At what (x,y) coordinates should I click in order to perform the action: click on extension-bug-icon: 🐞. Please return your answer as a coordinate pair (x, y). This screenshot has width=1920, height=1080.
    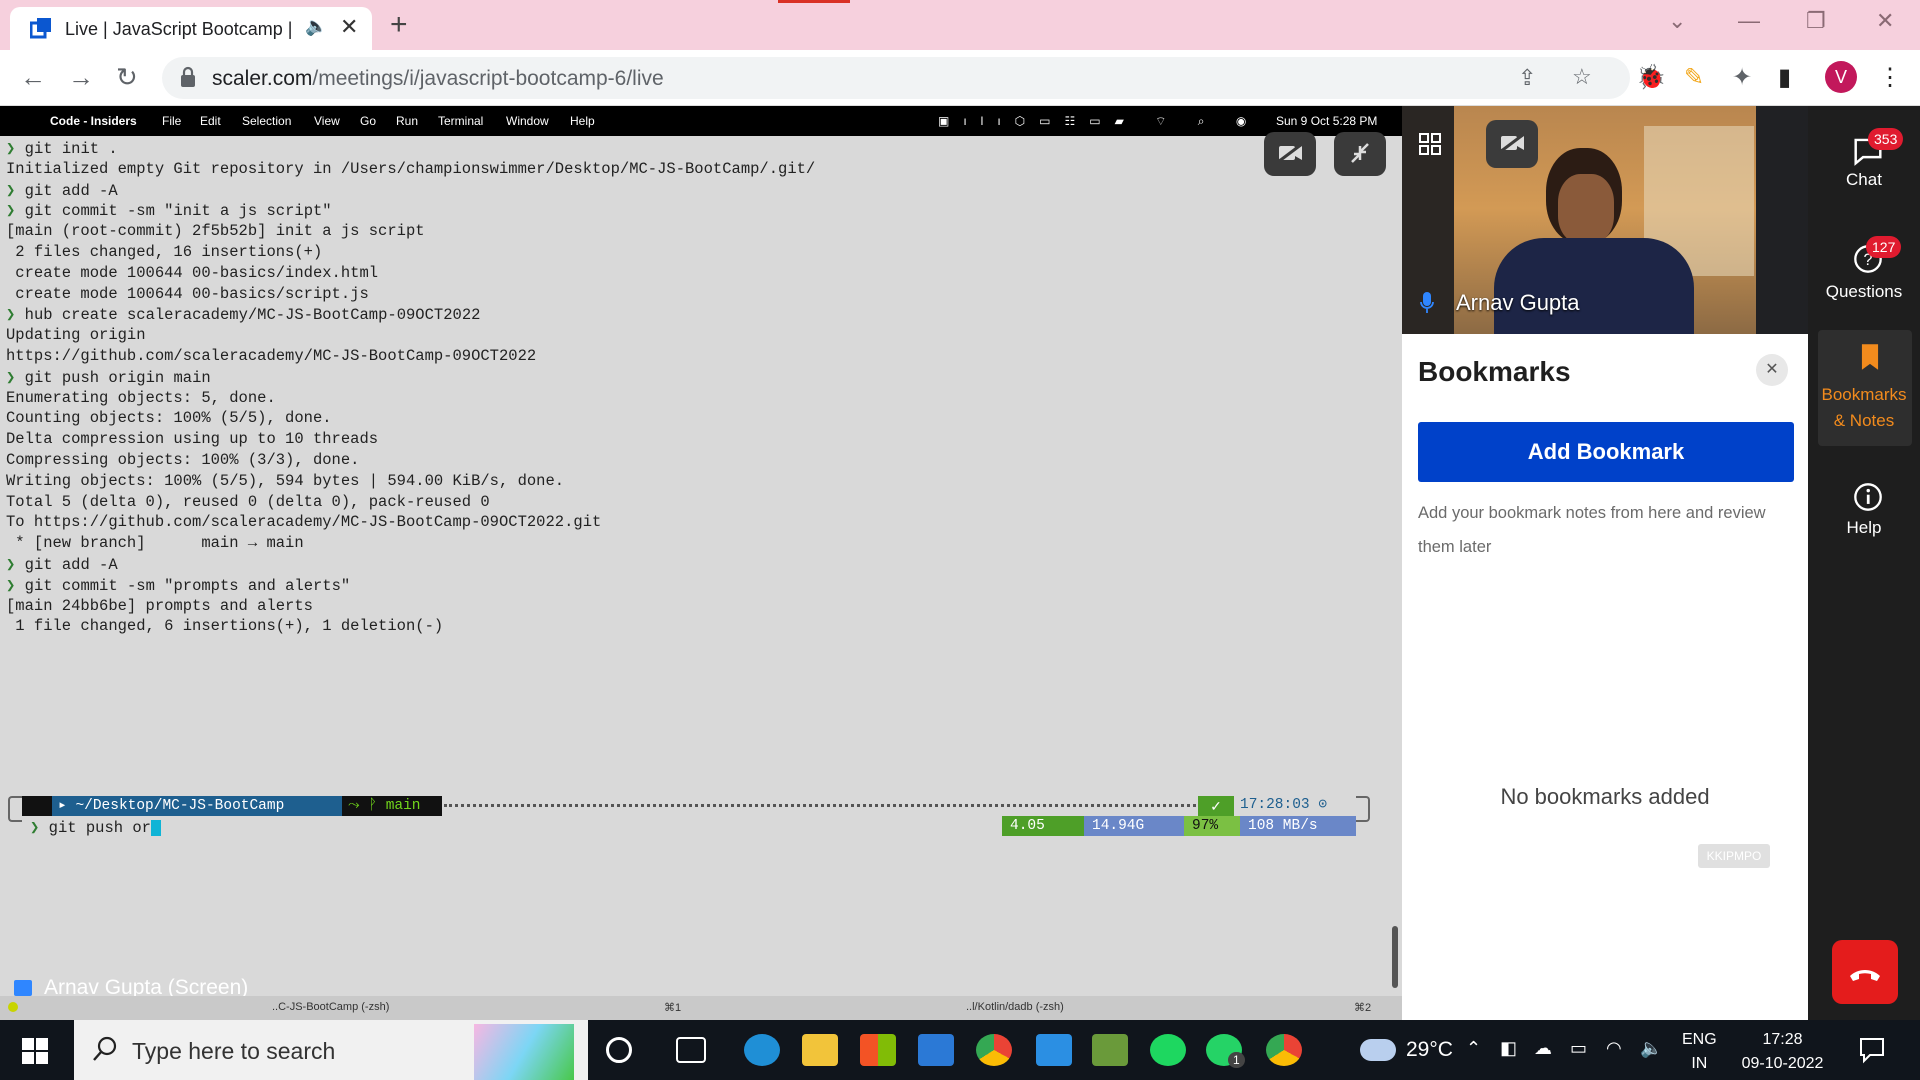
    Looking at the image, I should click on (1651, 77).